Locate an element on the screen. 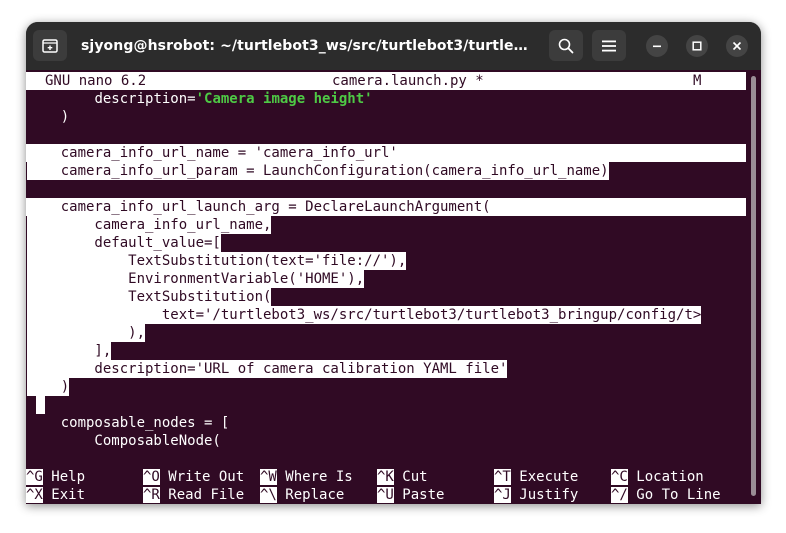 This screenshot has width=786, height=533. hamburger-menu-icon is located at coordinates (609, 45).